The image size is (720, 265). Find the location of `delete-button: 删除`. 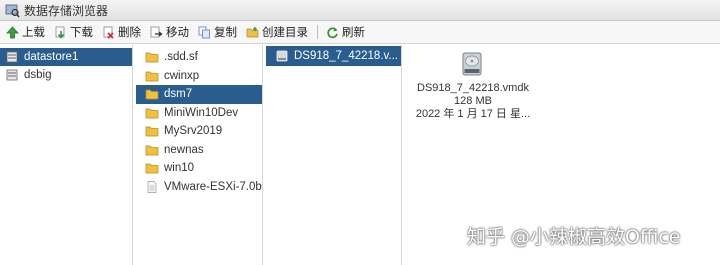

delete-button: 删除 is located at coordinates (121, 32).